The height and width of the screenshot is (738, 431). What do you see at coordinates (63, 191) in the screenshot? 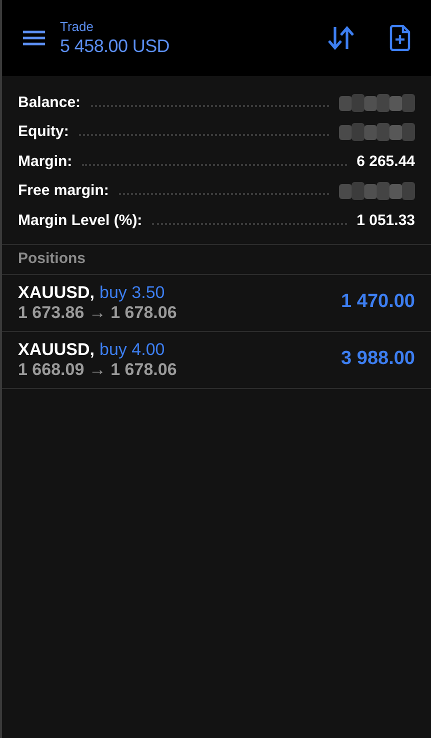
I see `summary-label: Free margin:` at bounding box center [63, 191].